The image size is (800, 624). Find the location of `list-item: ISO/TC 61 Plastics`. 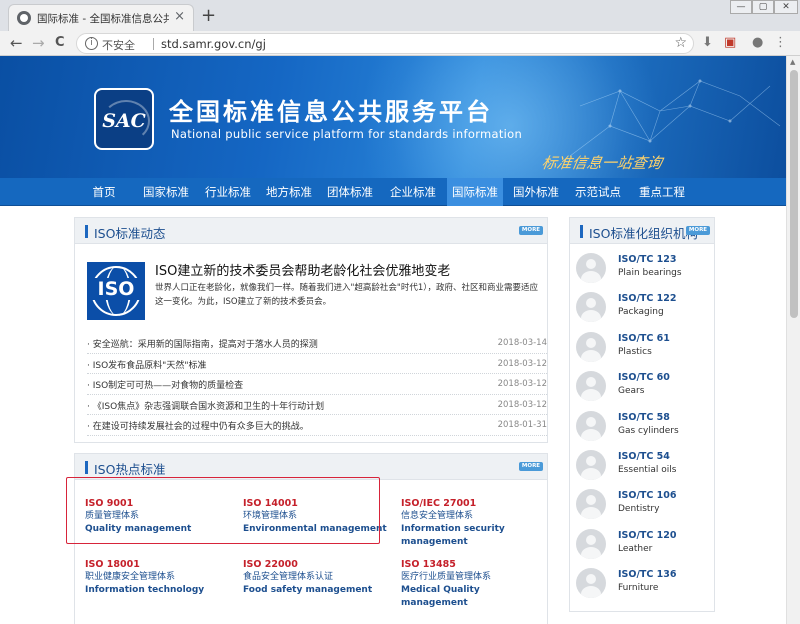

list-item: ISO/TC 61 Plastics is located at coordinates (645, 348).